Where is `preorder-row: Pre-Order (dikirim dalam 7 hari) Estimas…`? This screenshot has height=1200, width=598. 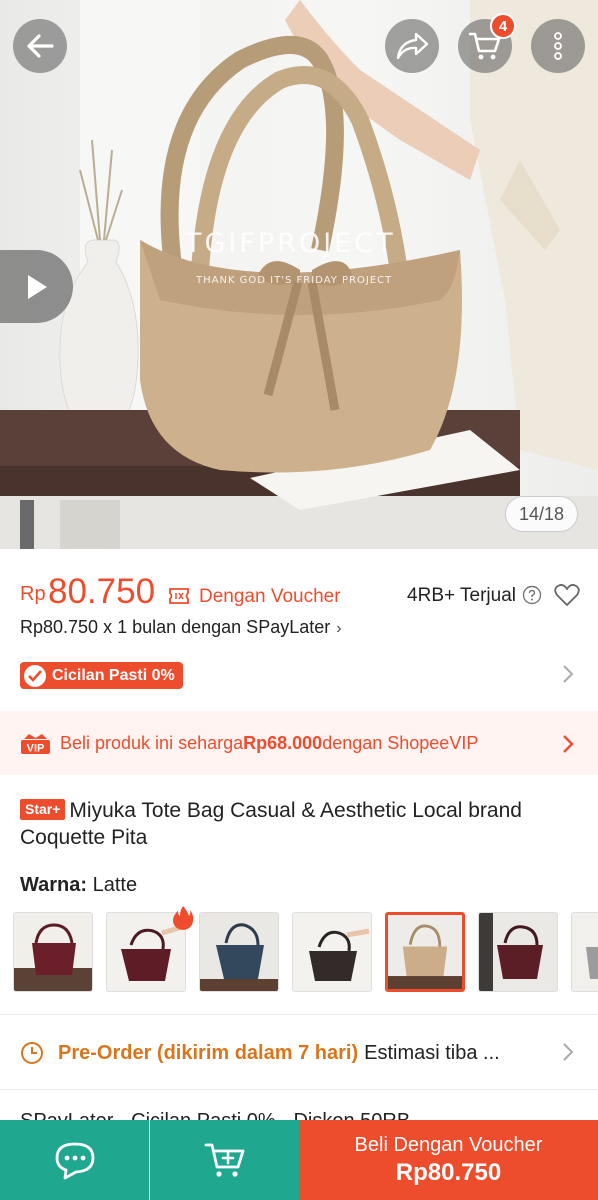 preorder-row: Pre-Order (dikirim dalam 7 hari) Estimas… is located at coordinates (300, 1053).